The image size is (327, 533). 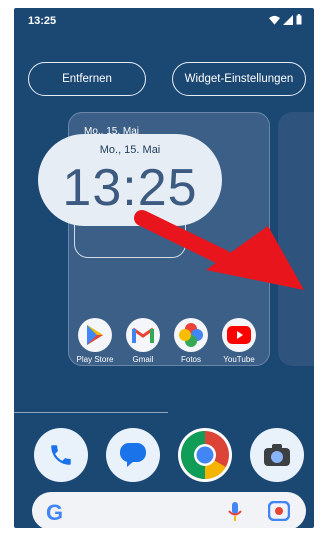 I want to click on app-youtube: YouTube, so click(x=239, y=341).